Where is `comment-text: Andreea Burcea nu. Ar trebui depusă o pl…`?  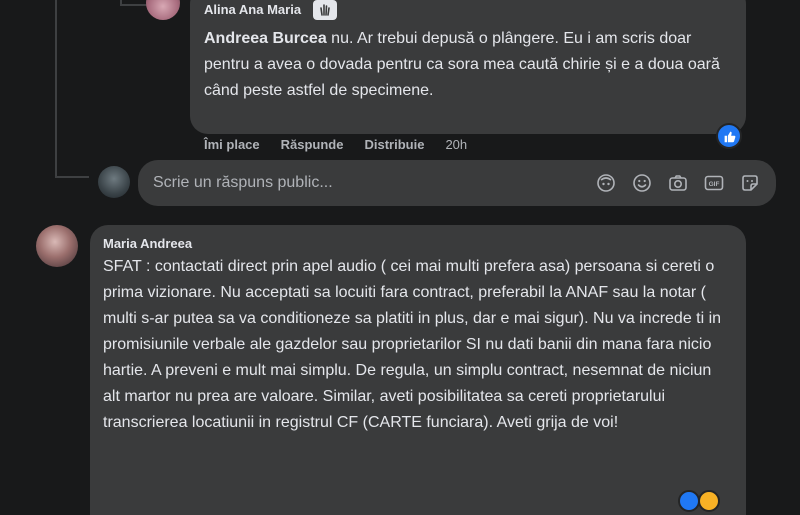
comment-text: Andreea Burcea nu. Ar trebui depusă o pl… is located at coordinates (464, 65).